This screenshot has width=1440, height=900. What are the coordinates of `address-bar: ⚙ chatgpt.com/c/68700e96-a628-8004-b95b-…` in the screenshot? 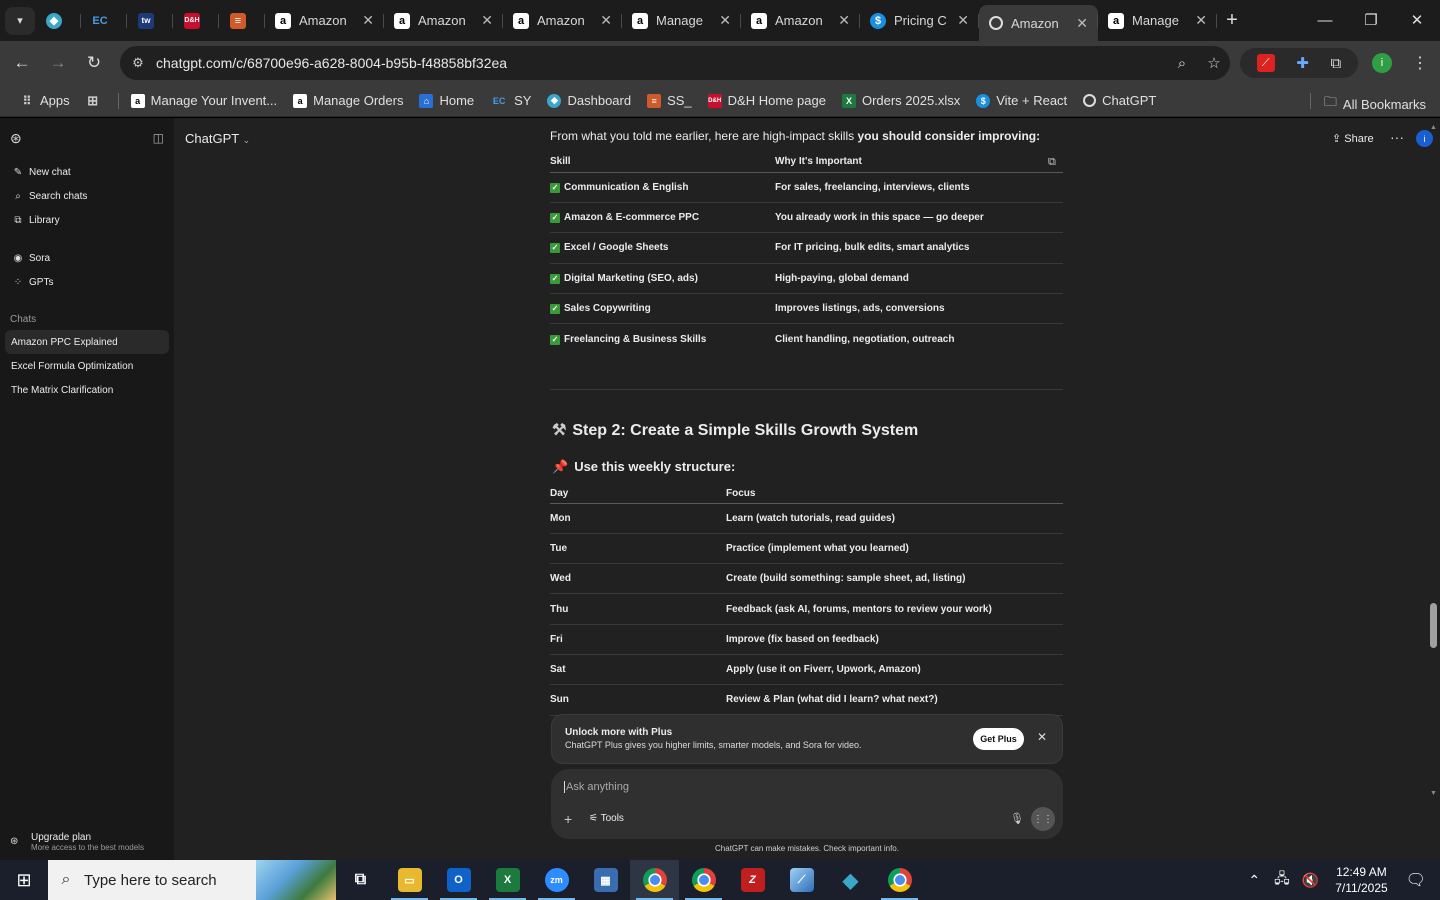 It's located at (675, 63).